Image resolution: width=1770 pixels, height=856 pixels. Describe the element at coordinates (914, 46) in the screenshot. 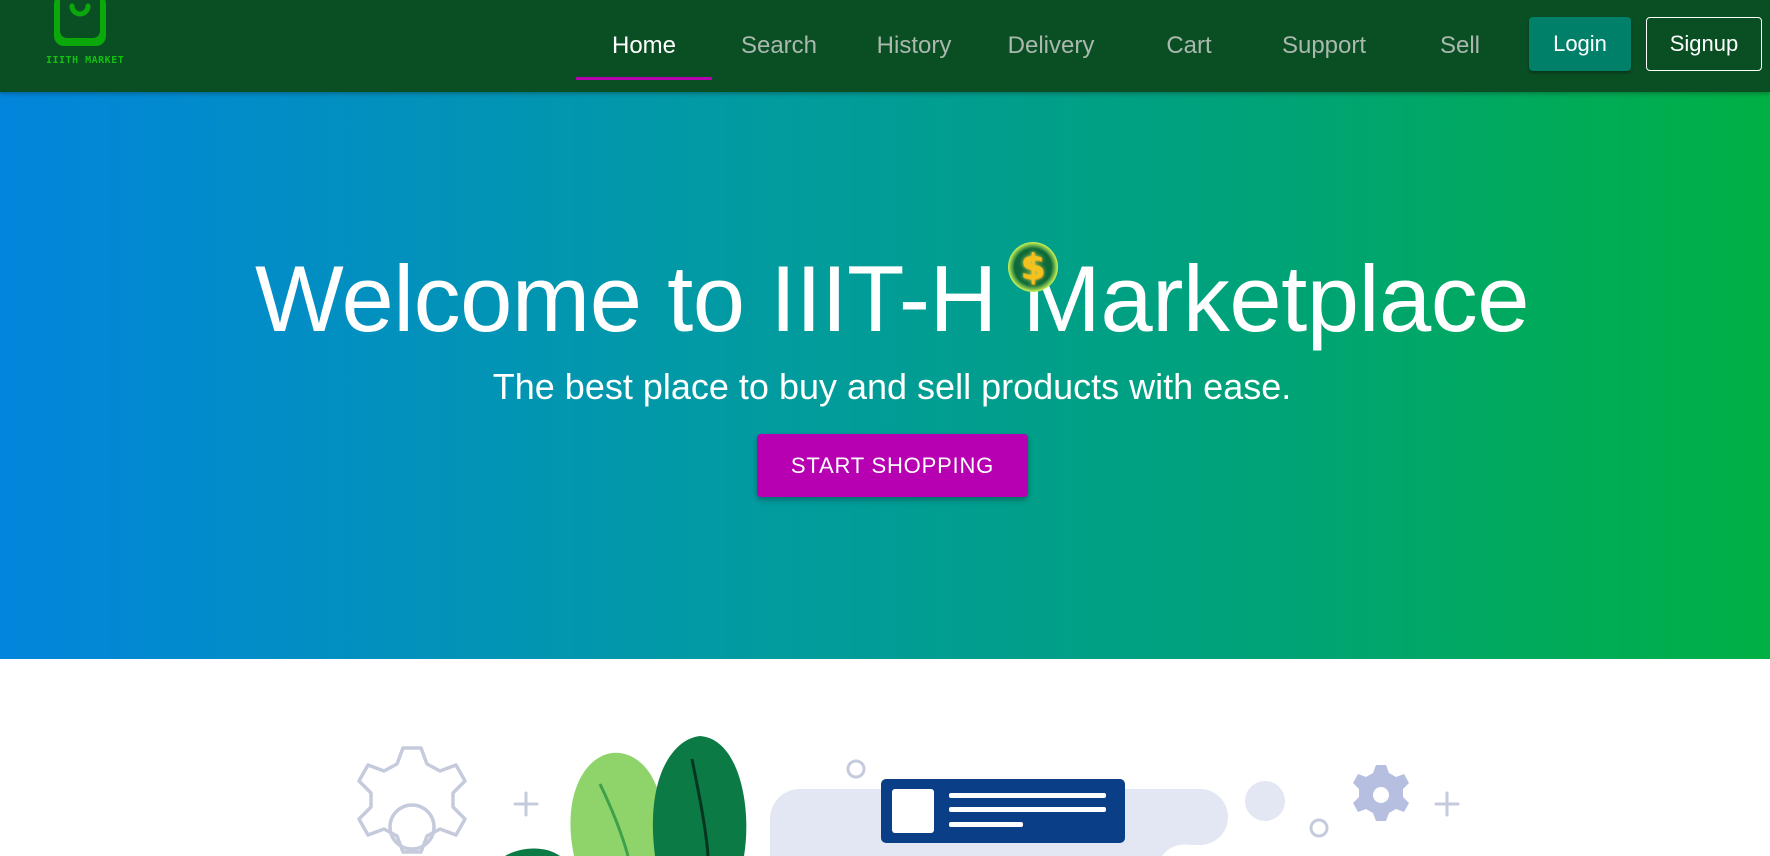

I see `nav-history: History` at that location.